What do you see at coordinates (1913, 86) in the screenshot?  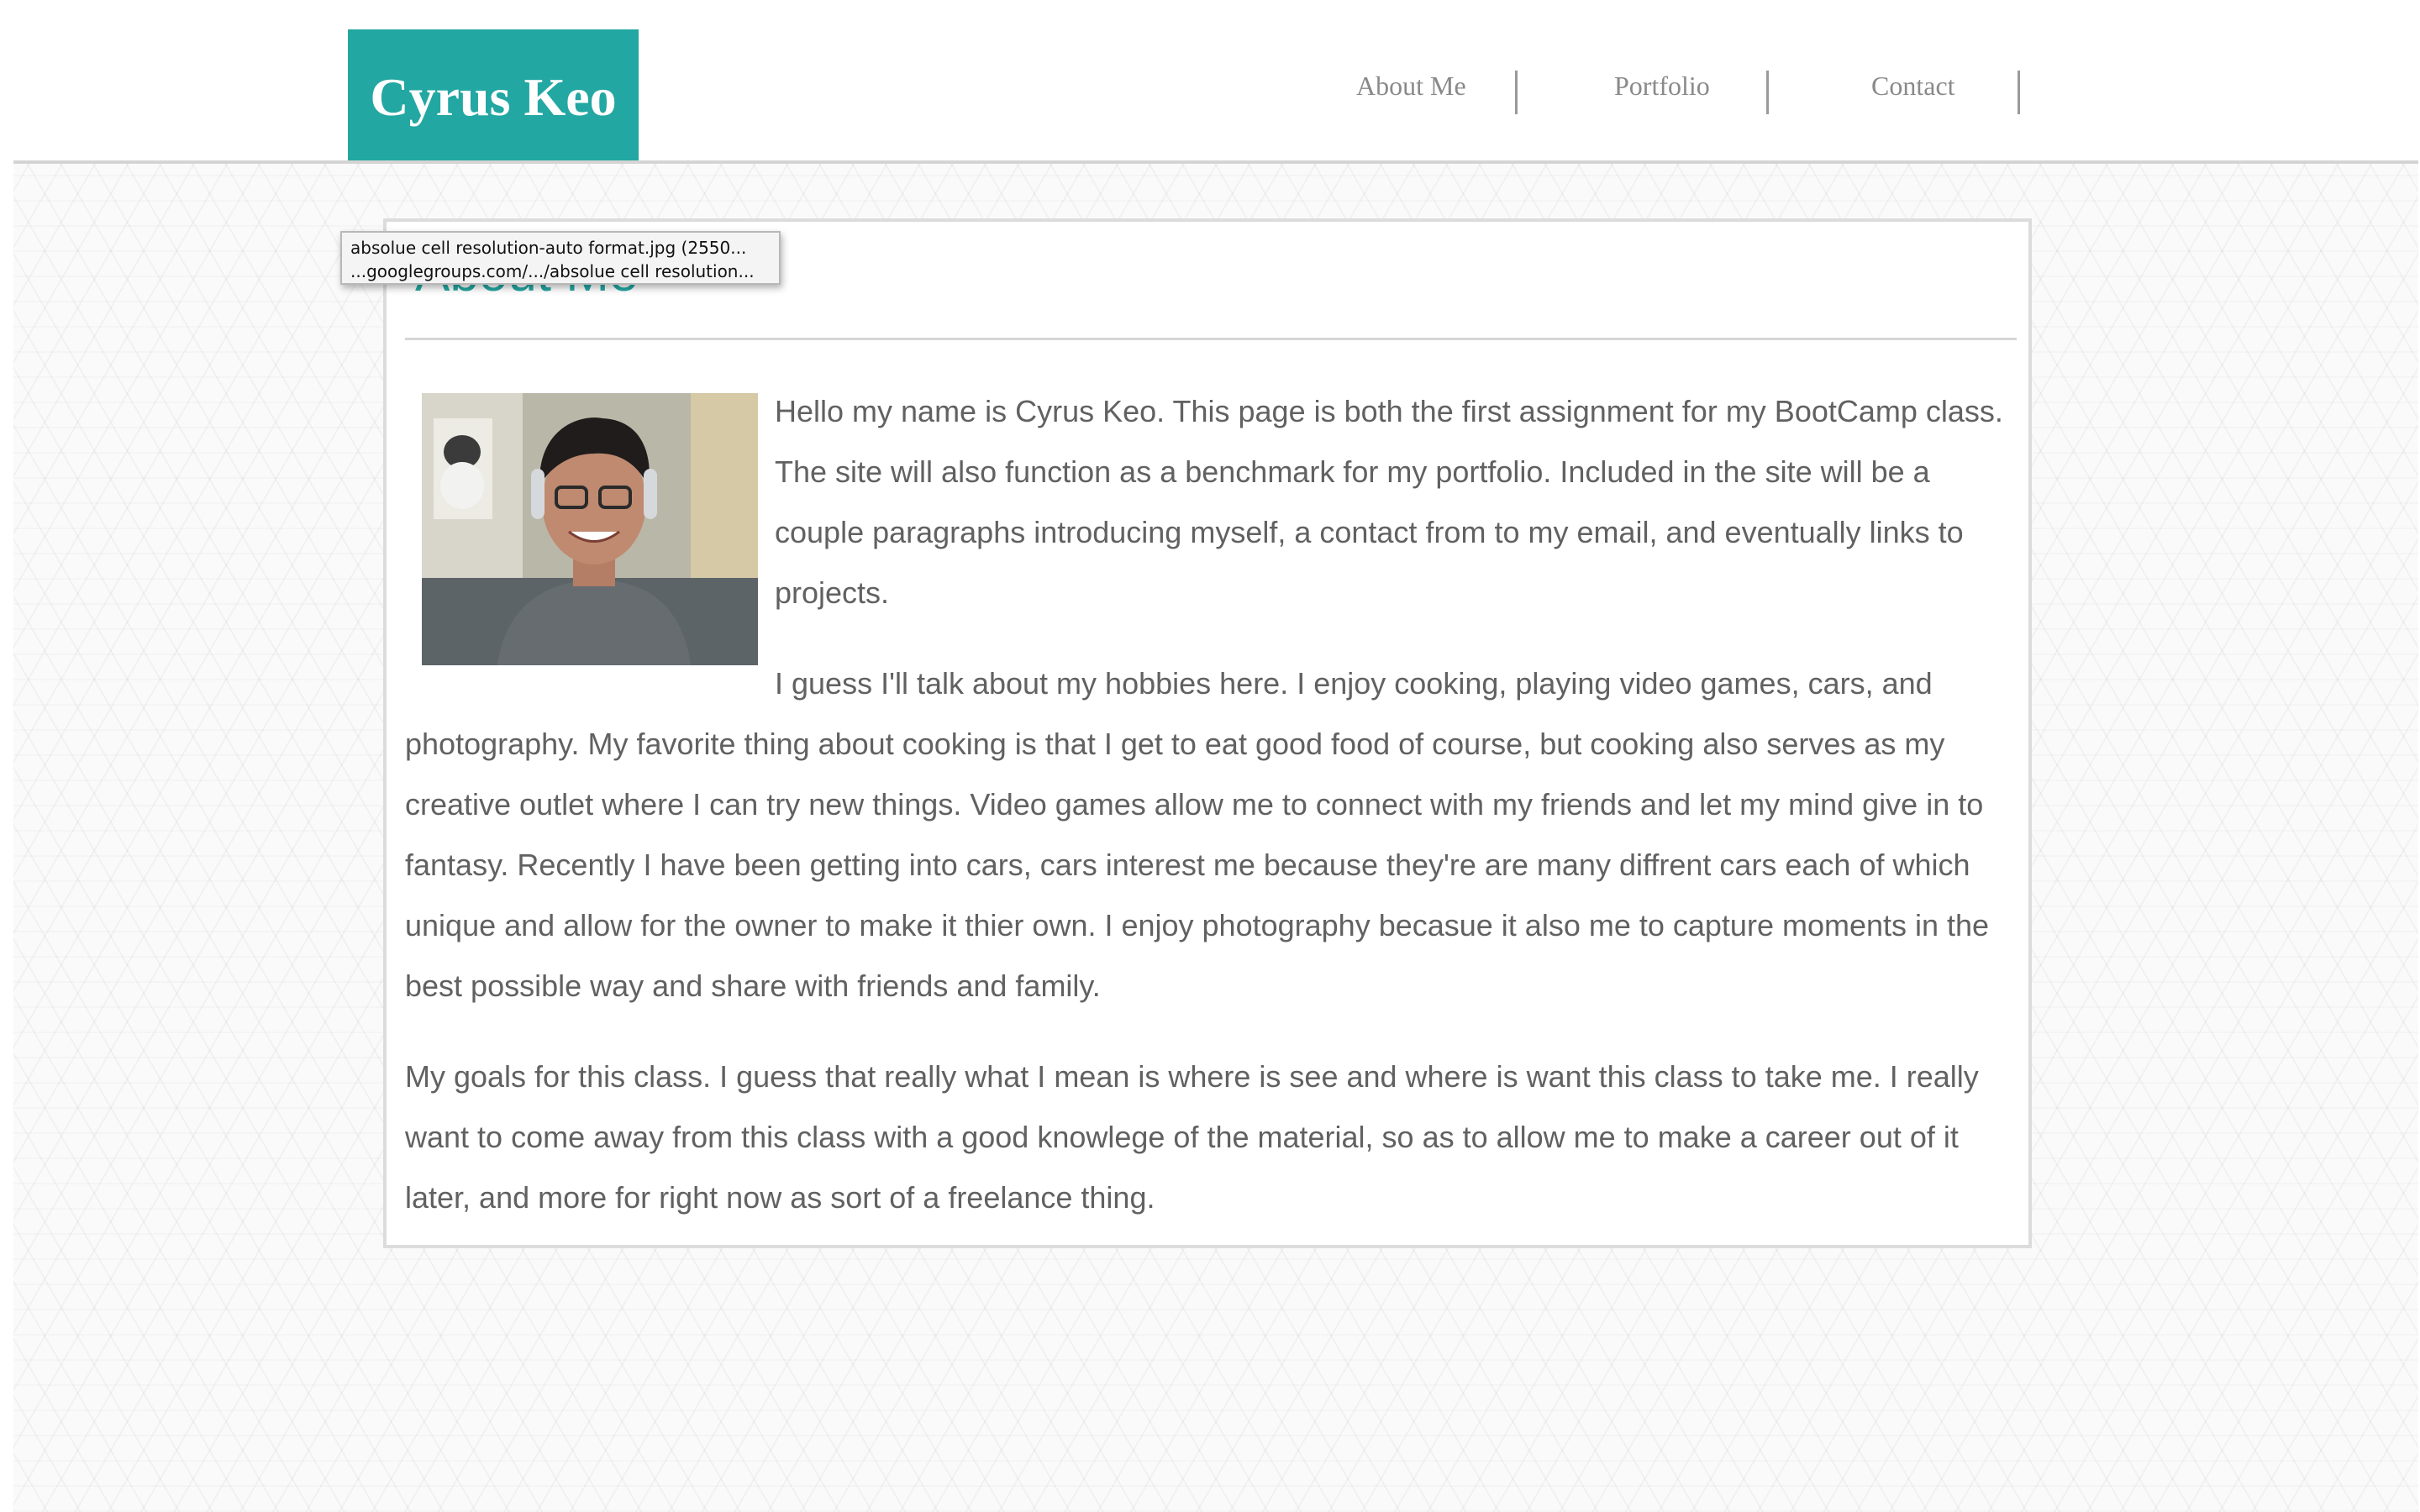 I see `nav-link-contact: Contact` at bounding box center [1913, 86].